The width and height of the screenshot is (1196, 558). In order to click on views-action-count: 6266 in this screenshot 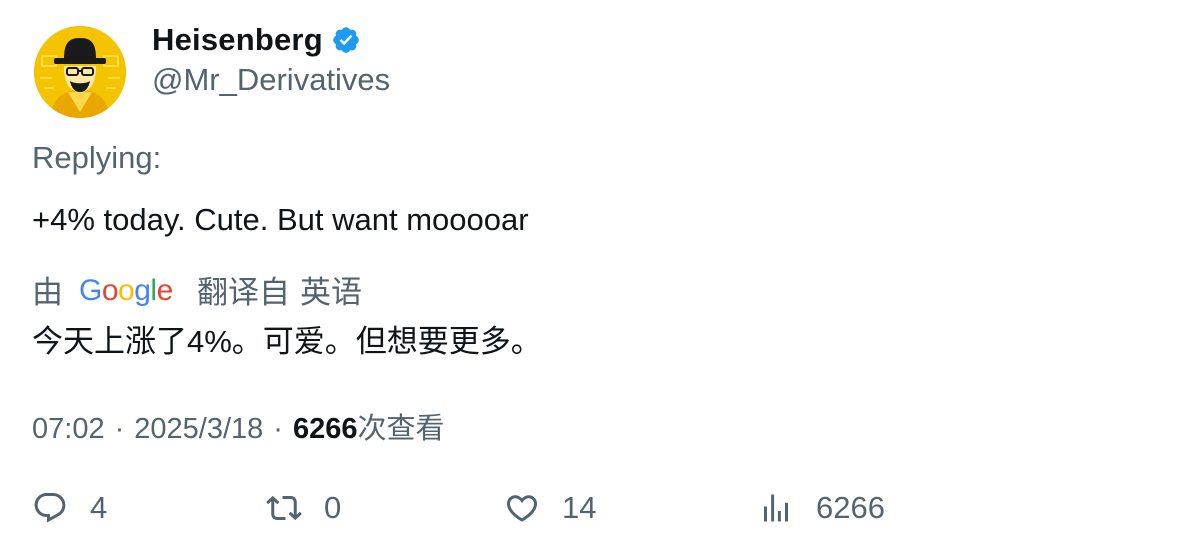, I will do `click(850, 507)`.